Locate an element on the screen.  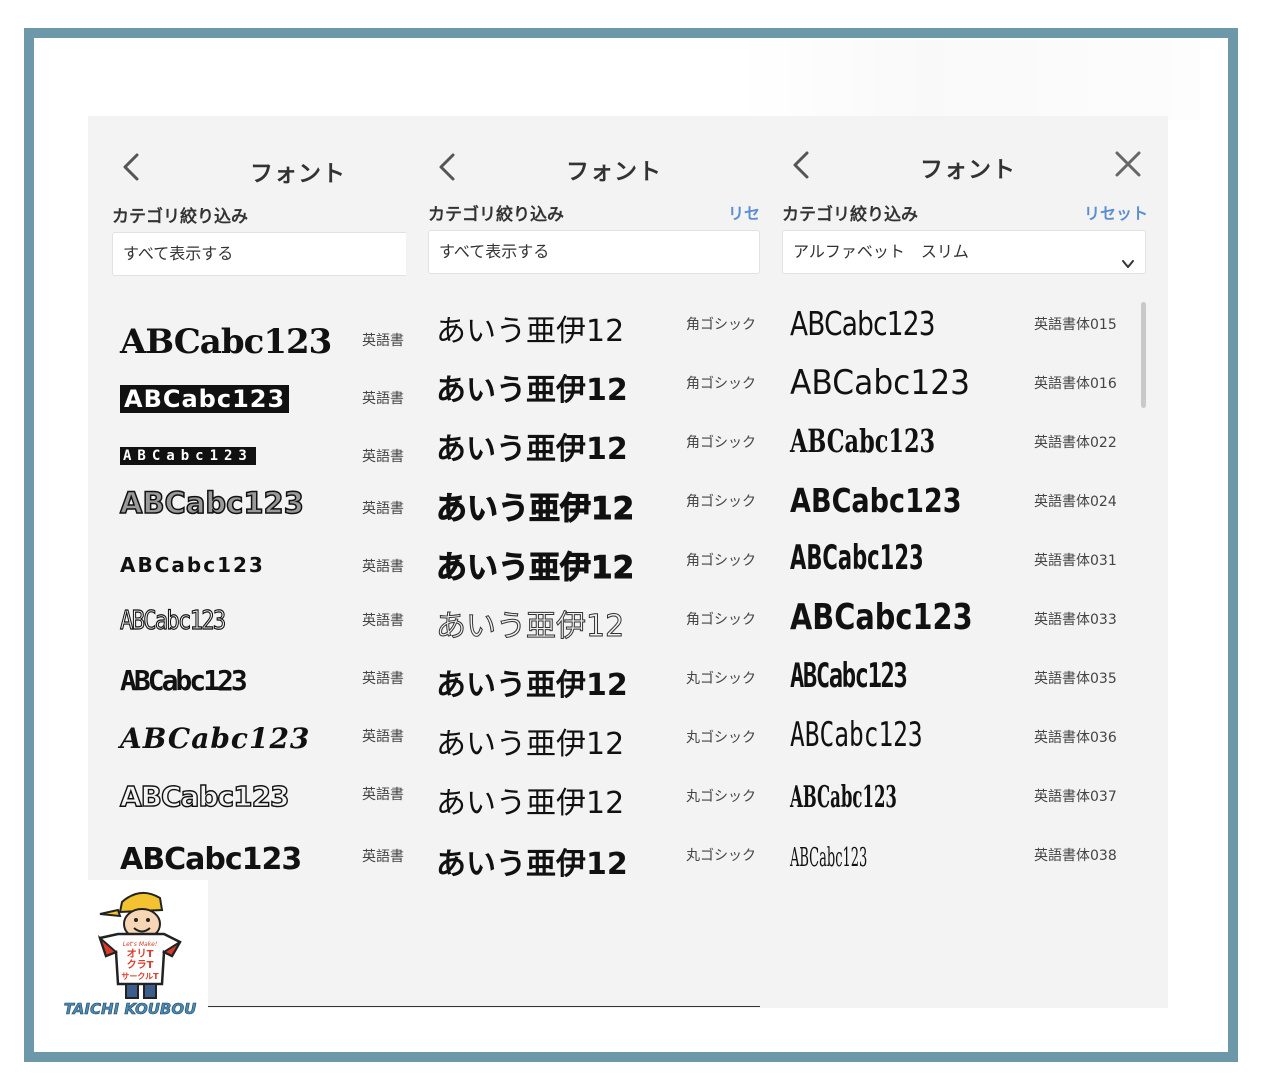
font-row: ABCabc123 英語書体015 is located at coordinates (969, 331).